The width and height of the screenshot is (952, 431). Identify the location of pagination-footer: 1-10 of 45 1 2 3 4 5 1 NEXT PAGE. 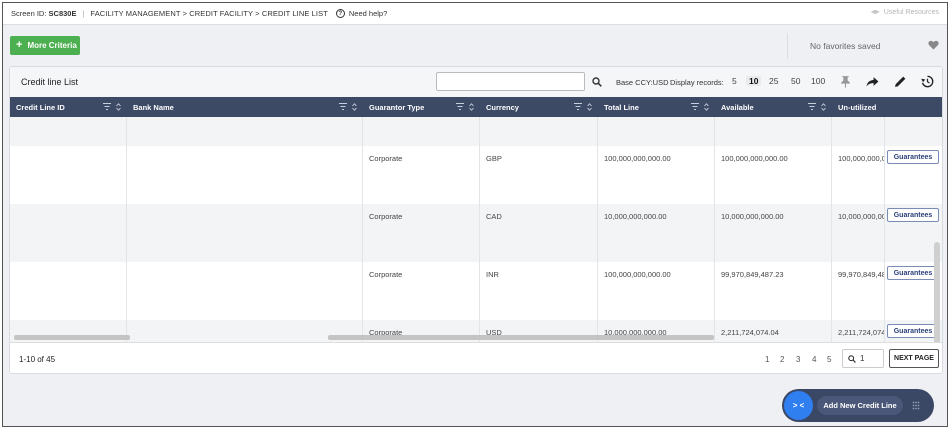
(476, 357).